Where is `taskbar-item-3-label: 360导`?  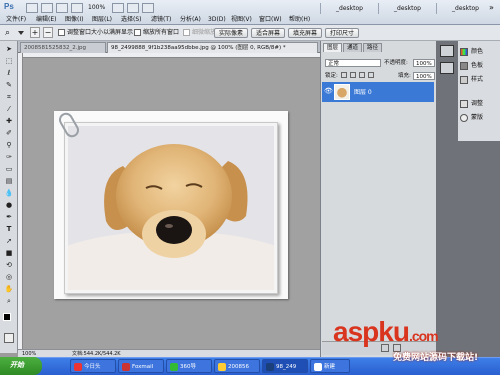
taskbar-item-3-label: 360导 is located at coordinates (188, 367).